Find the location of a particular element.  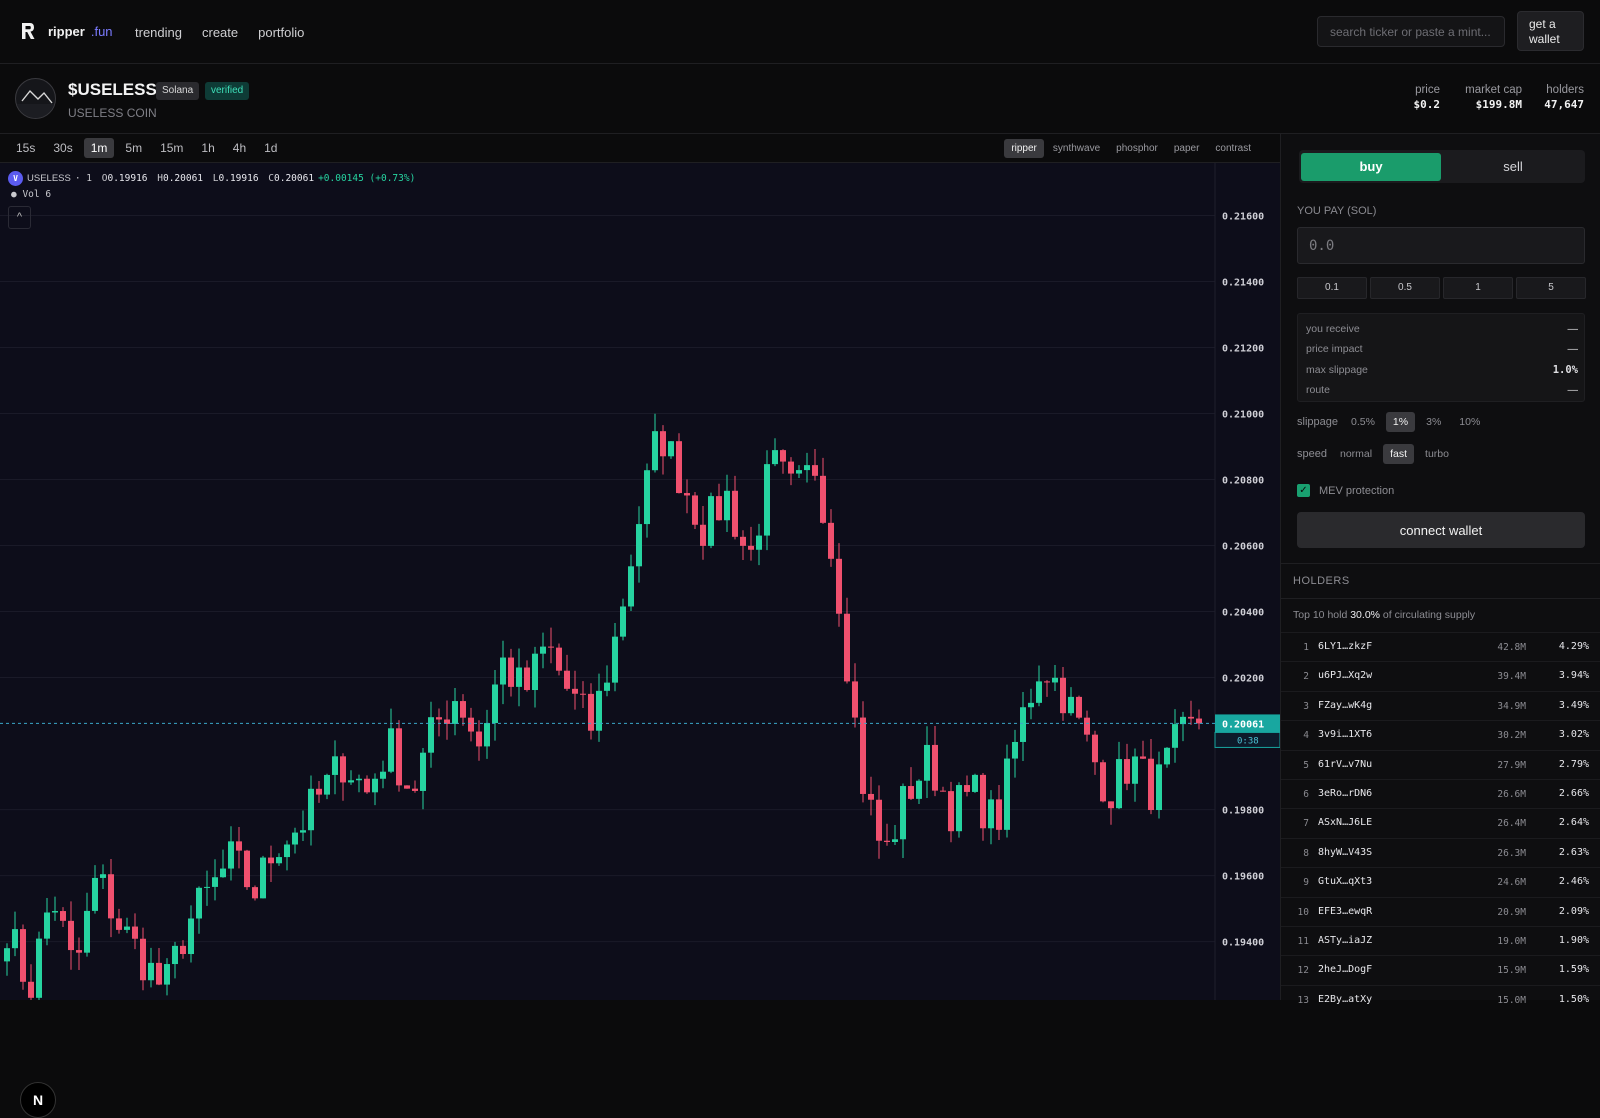

slippage-3: 3% is located at coordinates (1433, 422).